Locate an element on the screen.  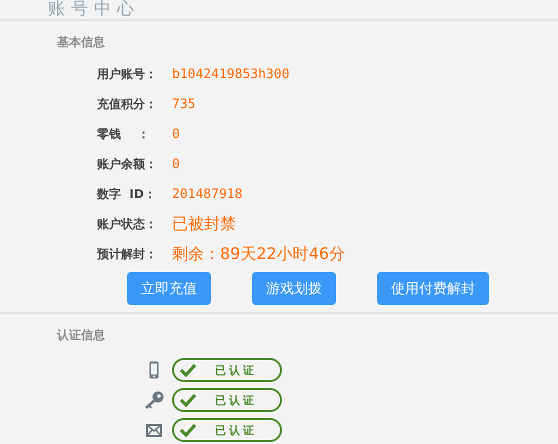
field-value: 剩余：89天22小时46分 is located at coordinates (259, 254).